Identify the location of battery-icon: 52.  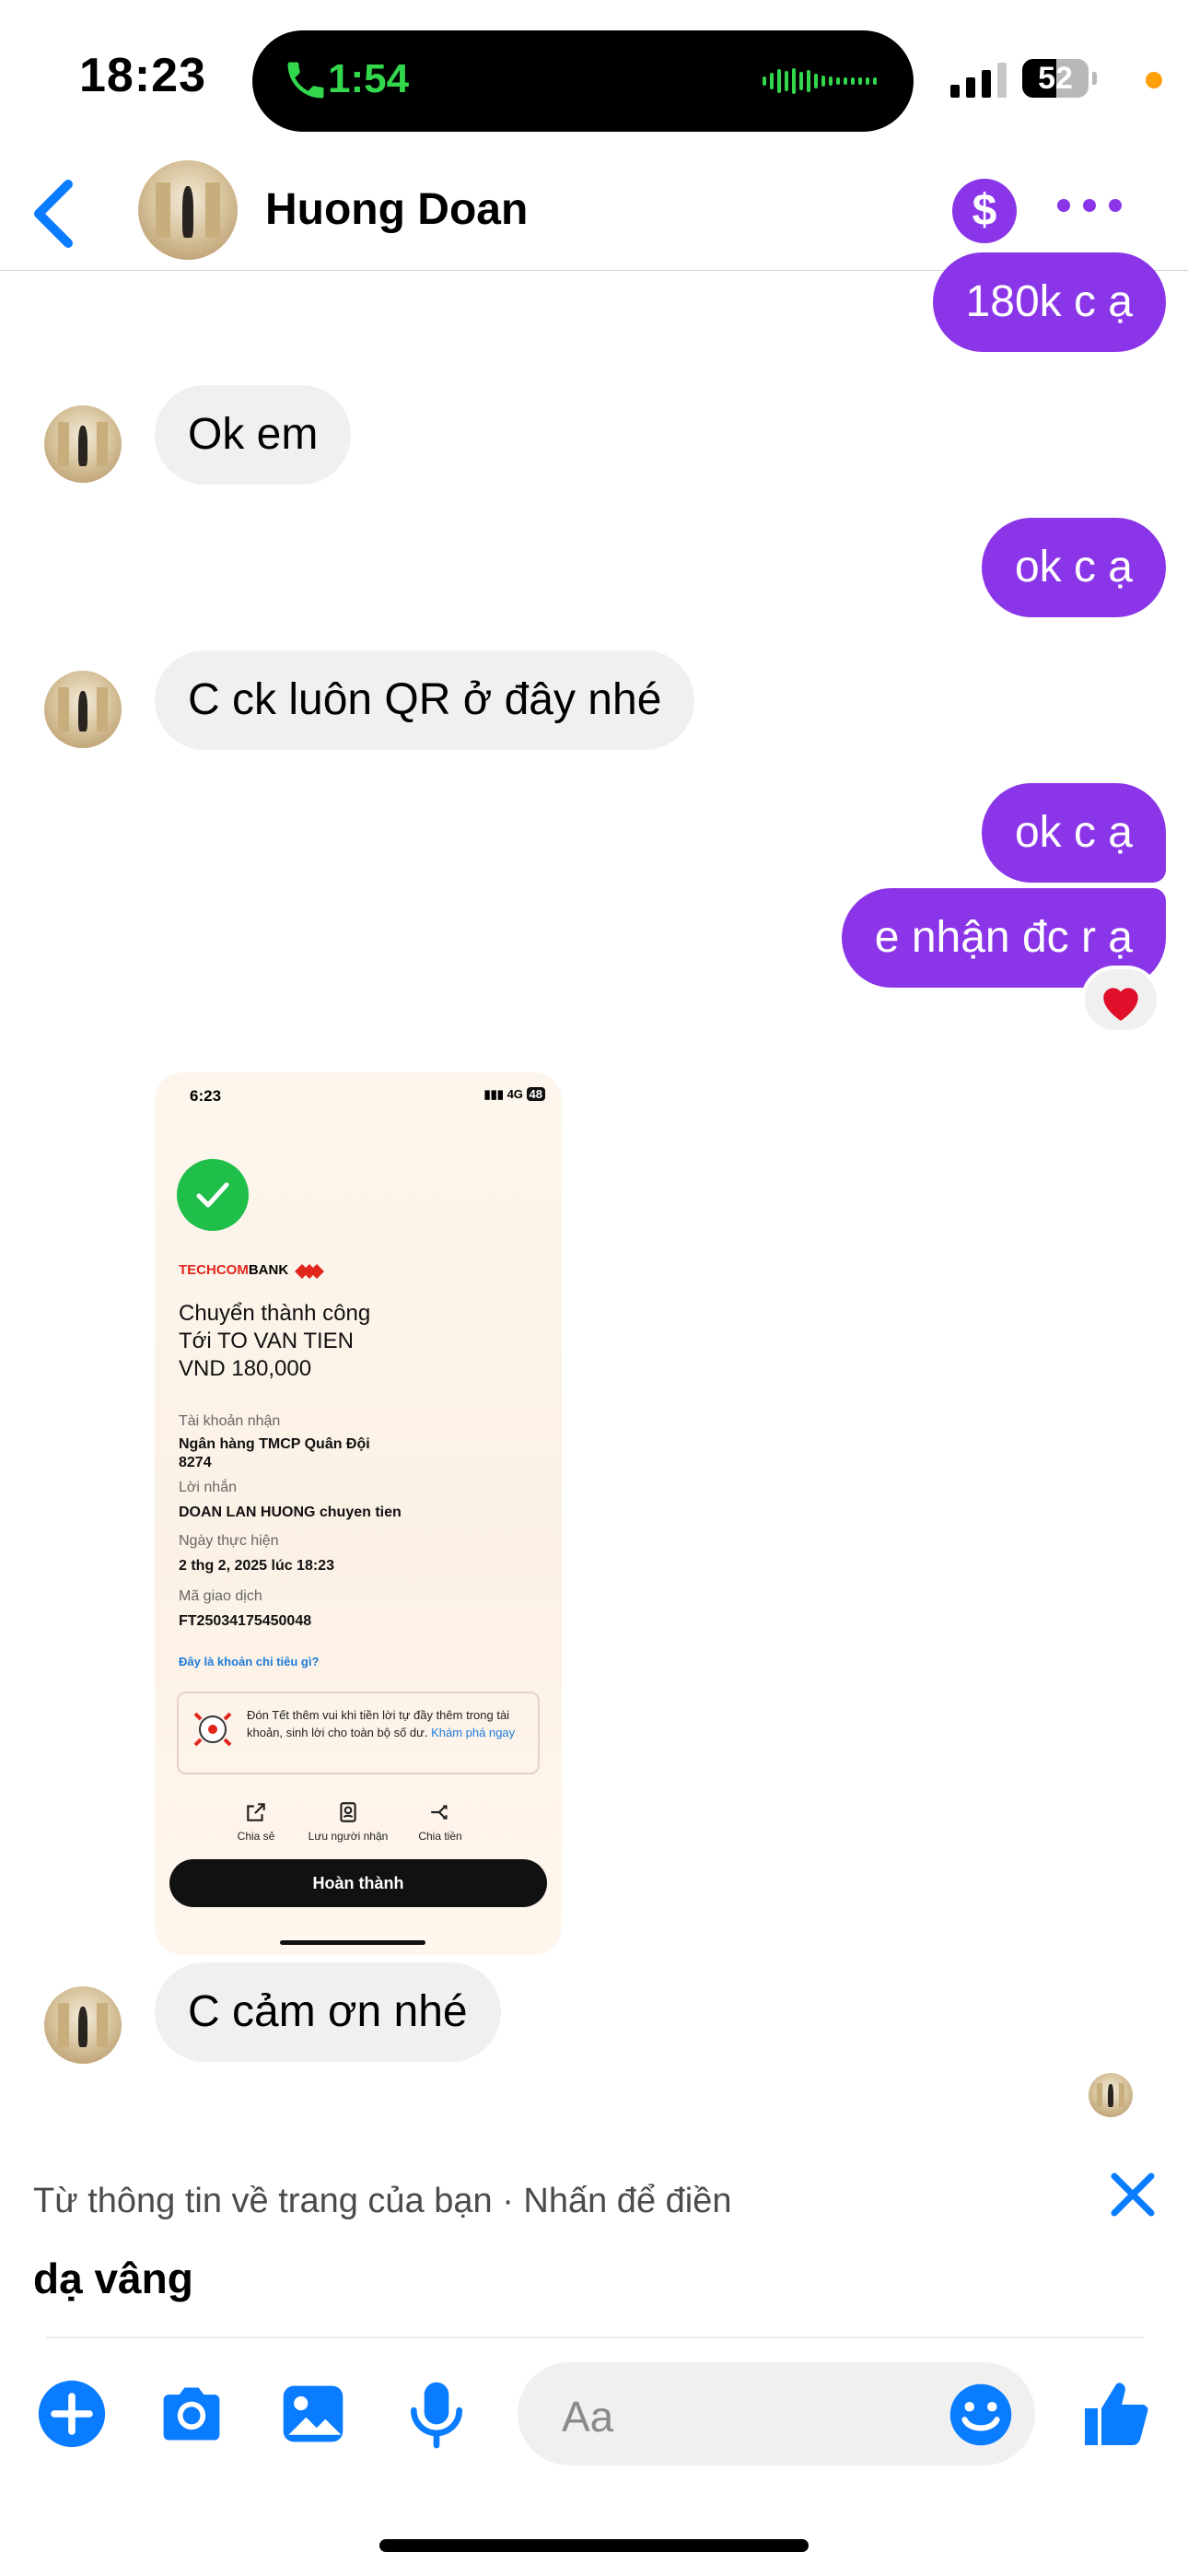
(1055, 78).